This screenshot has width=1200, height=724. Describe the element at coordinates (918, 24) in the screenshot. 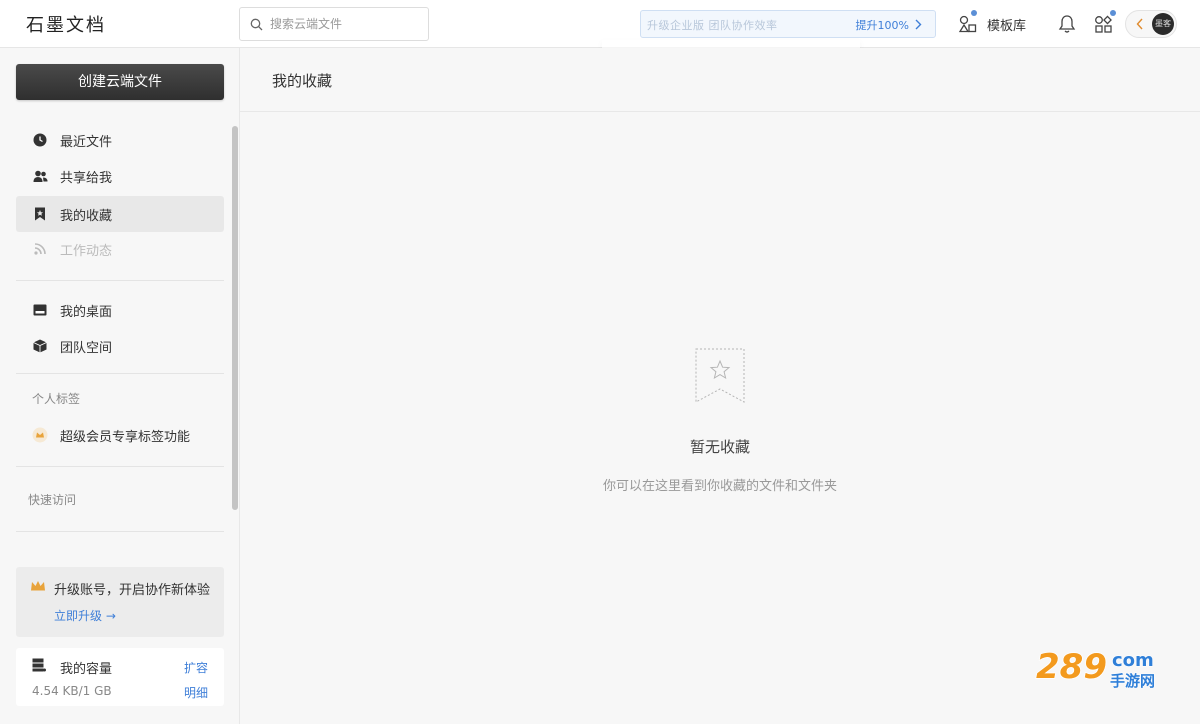

I see `chevron-right-icon` at that location.